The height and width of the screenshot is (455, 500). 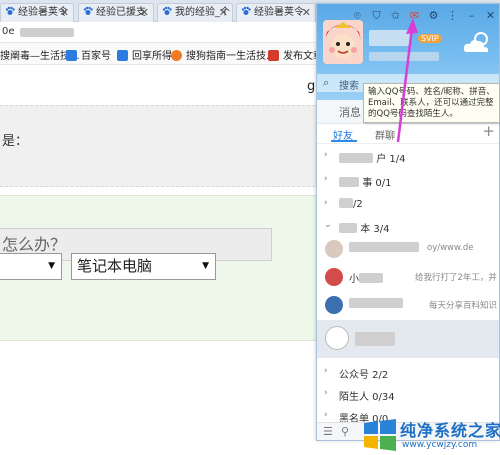 What do you see at coordinates (391, 159) in the screenshot?
I see `group-count: 户 1/4` at bounding box center [391, 159].